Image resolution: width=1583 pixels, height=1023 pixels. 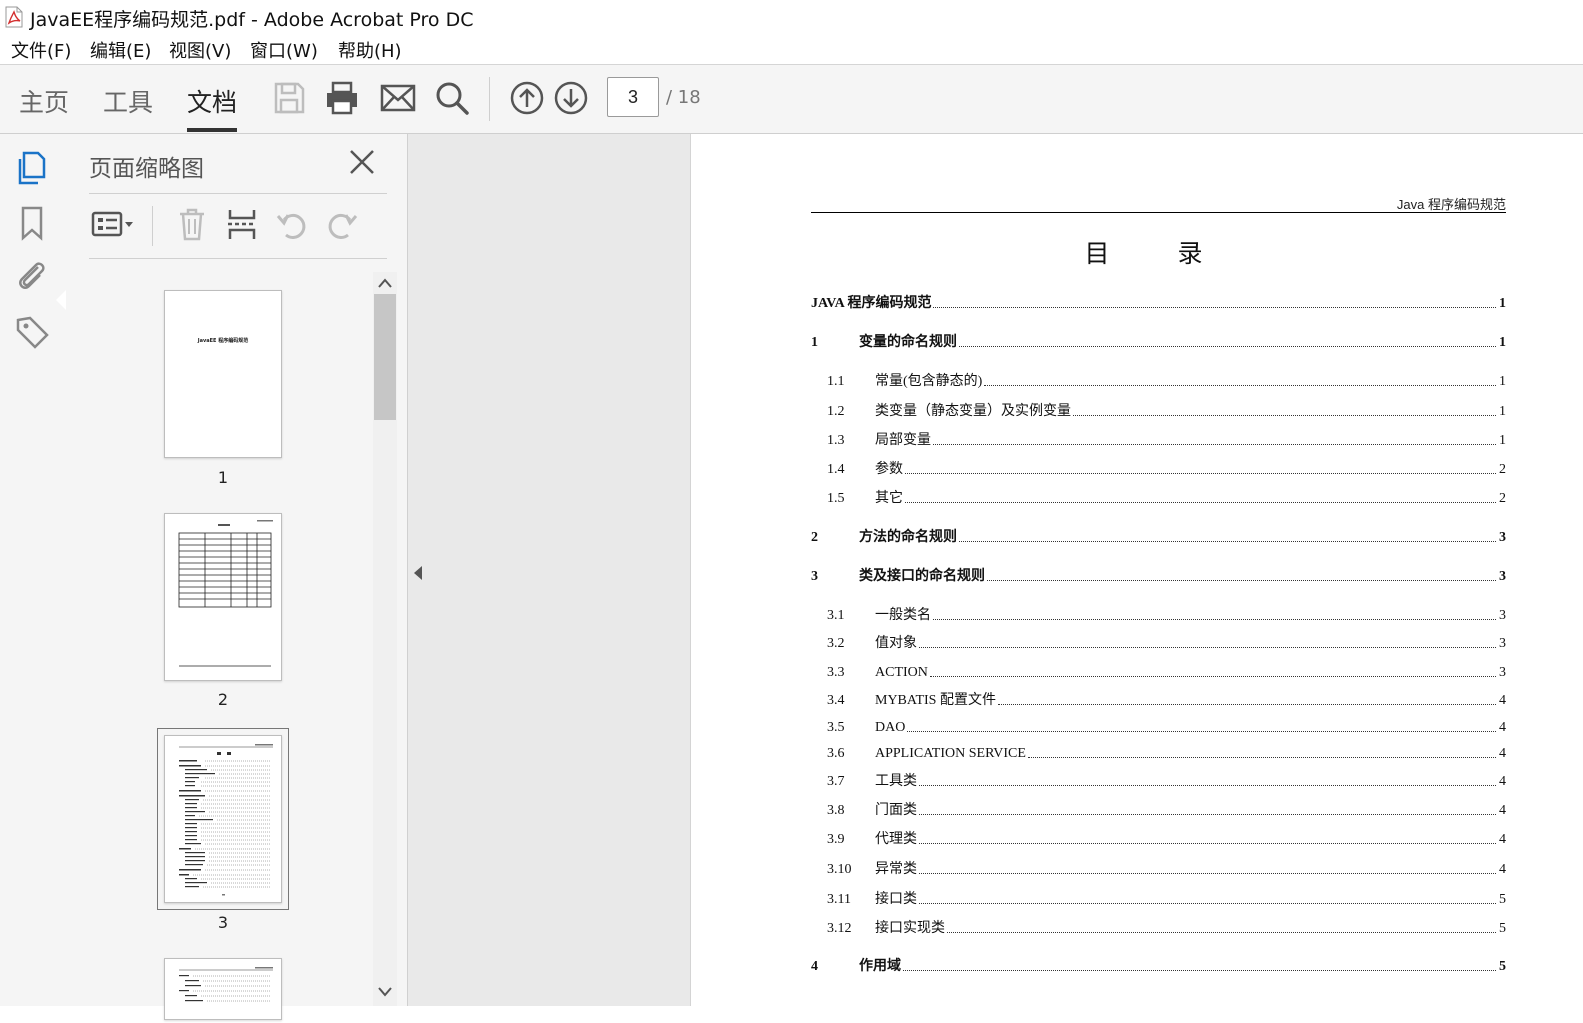 I want to click on toc-entry: JAVA 程序编码规范 1, so click(x=1158, y=302).